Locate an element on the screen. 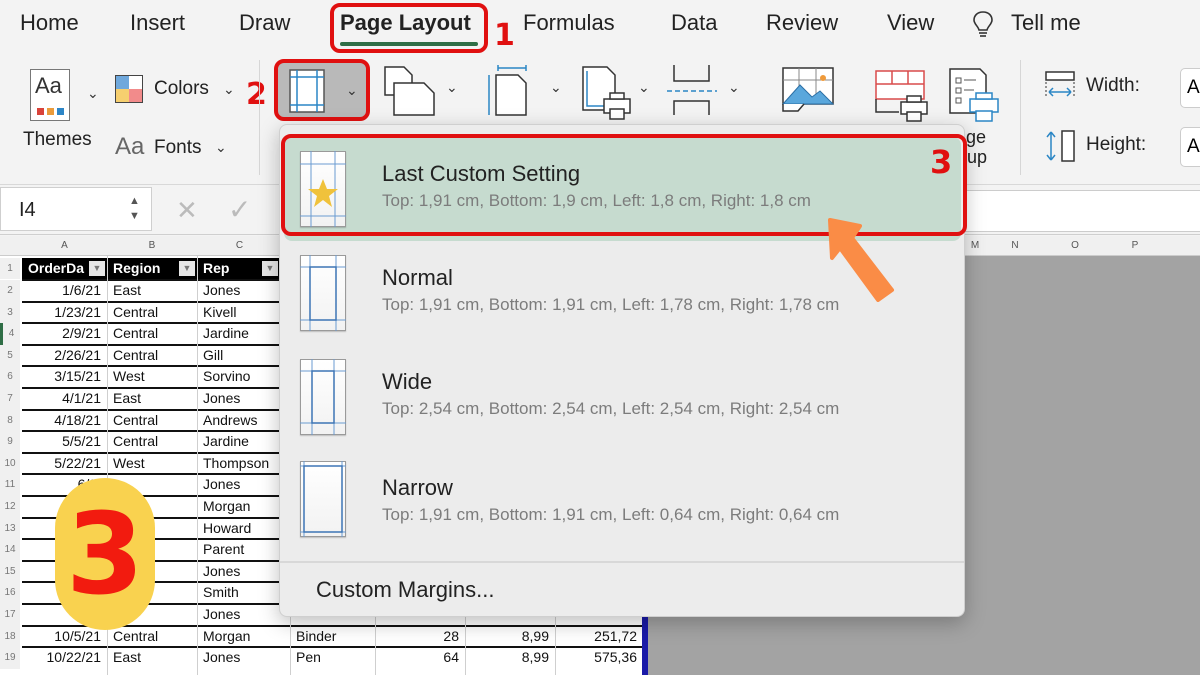 Image resolution: width=1200 pixels, height=675 pixels. cell-date: 4/18/21 is located at coordinates (64, 420).